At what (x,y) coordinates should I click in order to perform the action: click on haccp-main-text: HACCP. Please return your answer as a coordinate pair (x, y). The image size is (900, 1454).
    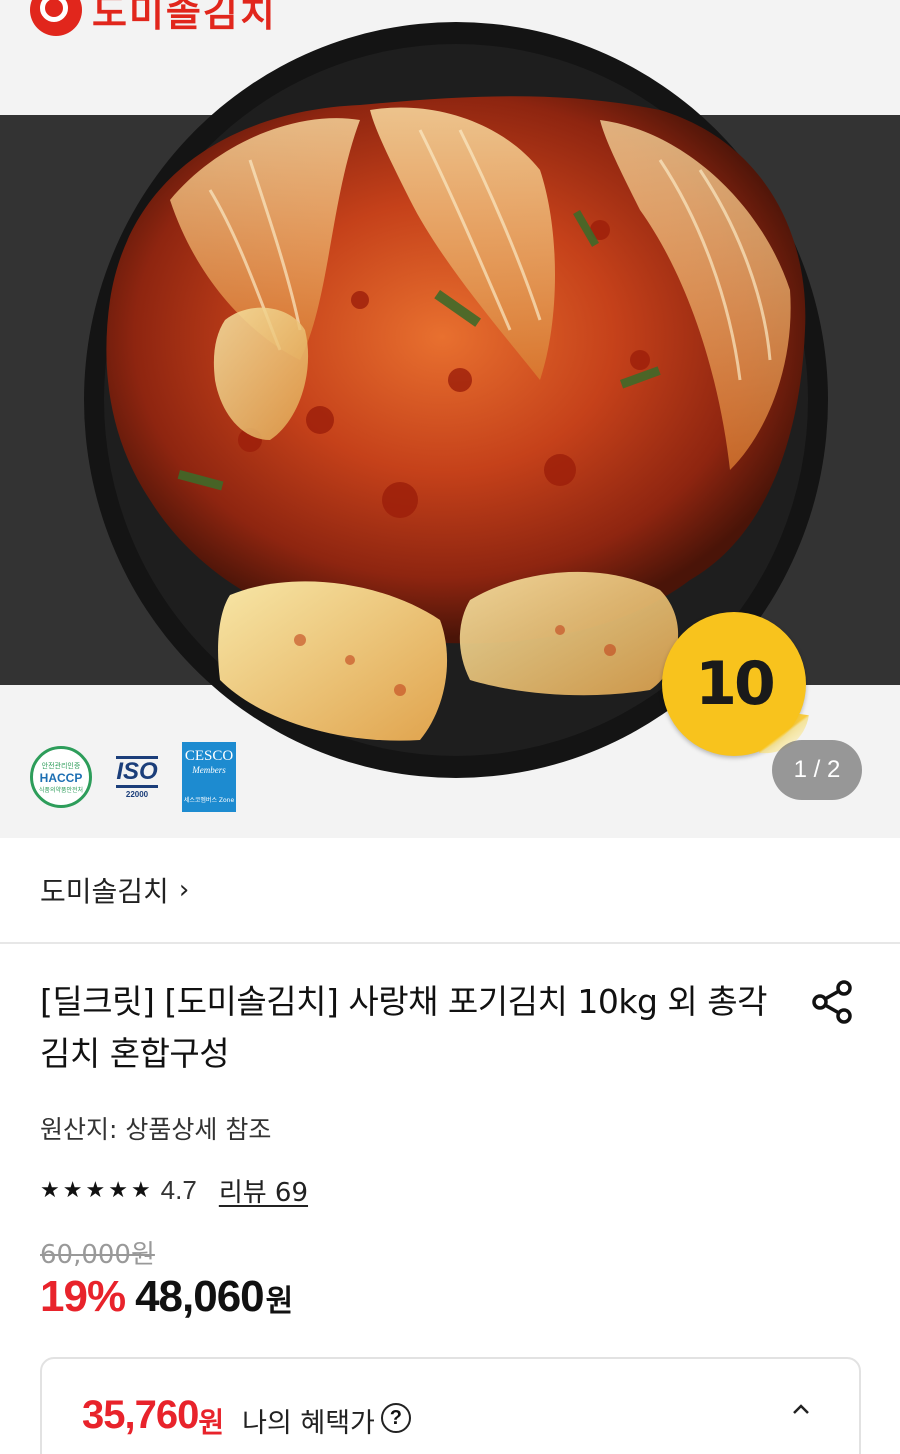
    Looking at the image, I should click on (61, 777).